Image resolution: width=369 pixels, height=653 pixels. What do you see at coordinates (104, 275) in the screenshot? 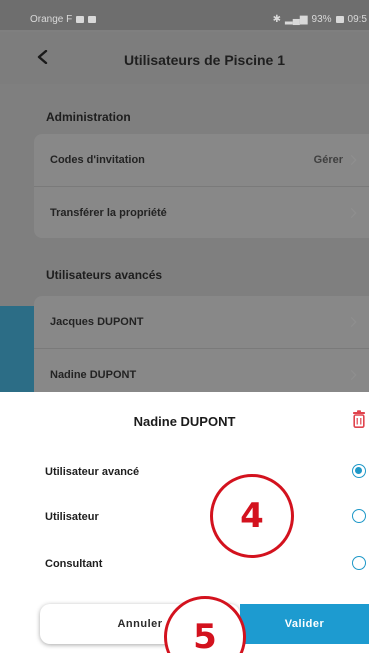
I see `section-title-advanced-users: Utilisateurs avancés` at bounding box center [104, 275].